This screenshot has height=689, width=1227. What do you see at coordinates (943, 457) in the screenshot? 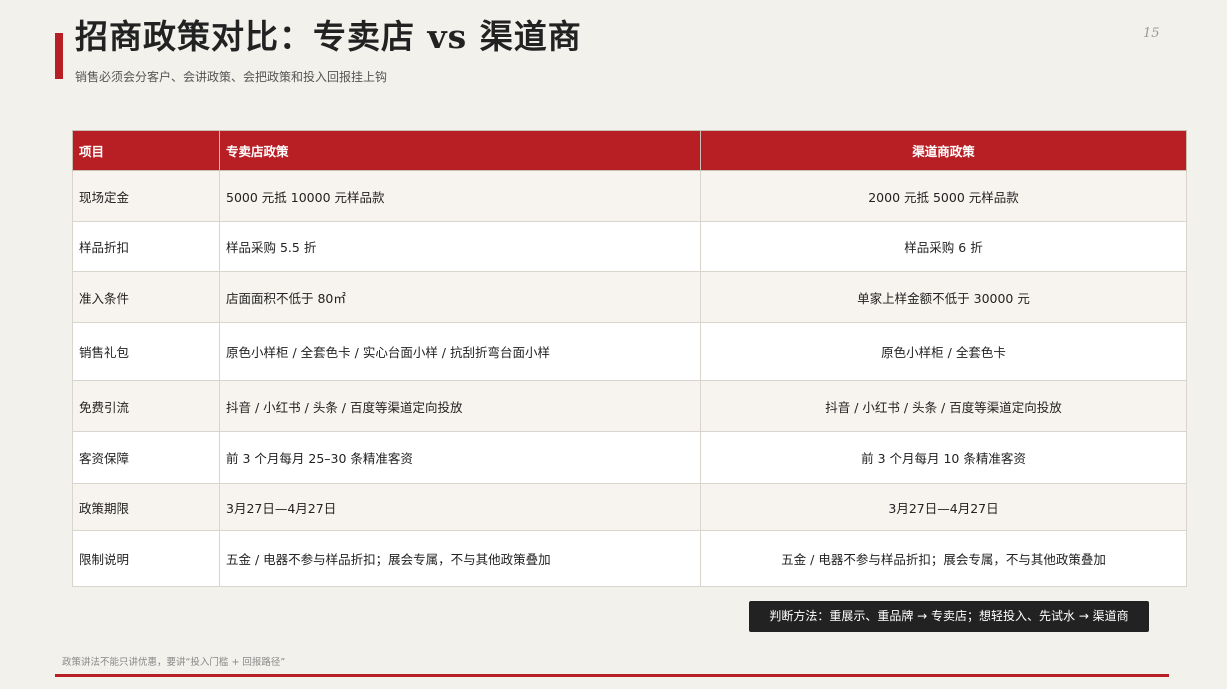
I see `channel-policy-cell: 前 3 个月每月 10 条精准客资` at bounding box center [943, 457].